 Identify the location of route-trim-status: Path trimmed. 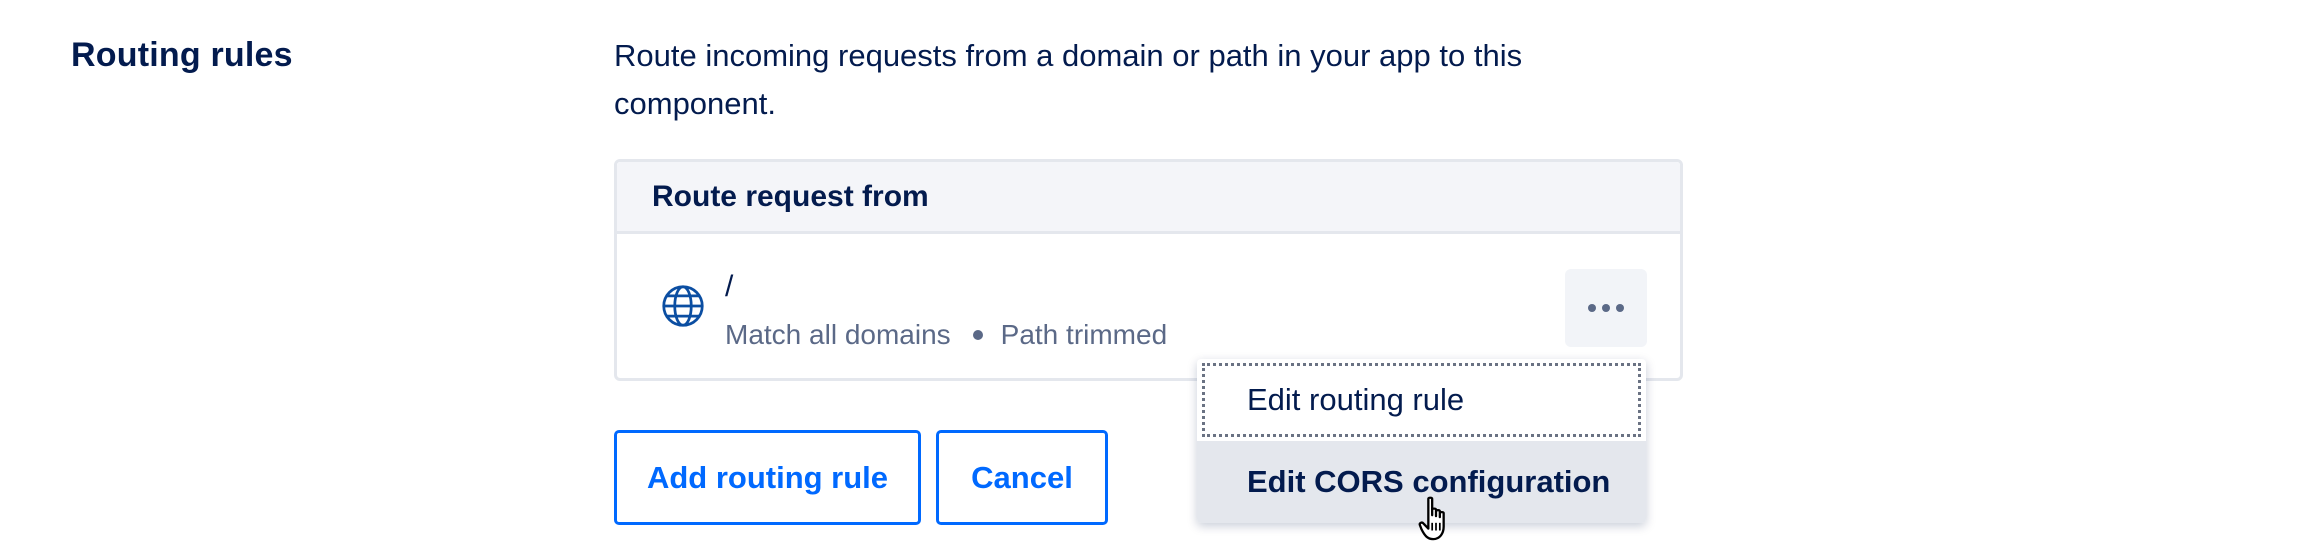
(1084, 334).